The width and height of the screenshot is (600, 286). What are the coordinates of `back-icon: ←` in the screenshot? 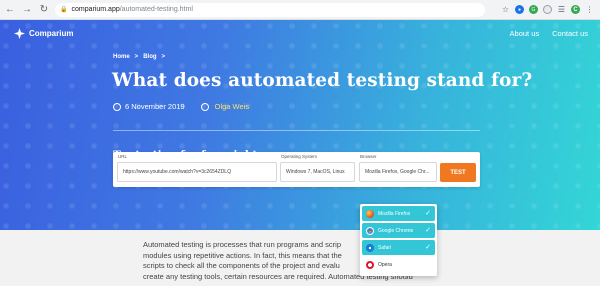 It's located at (10, 10).